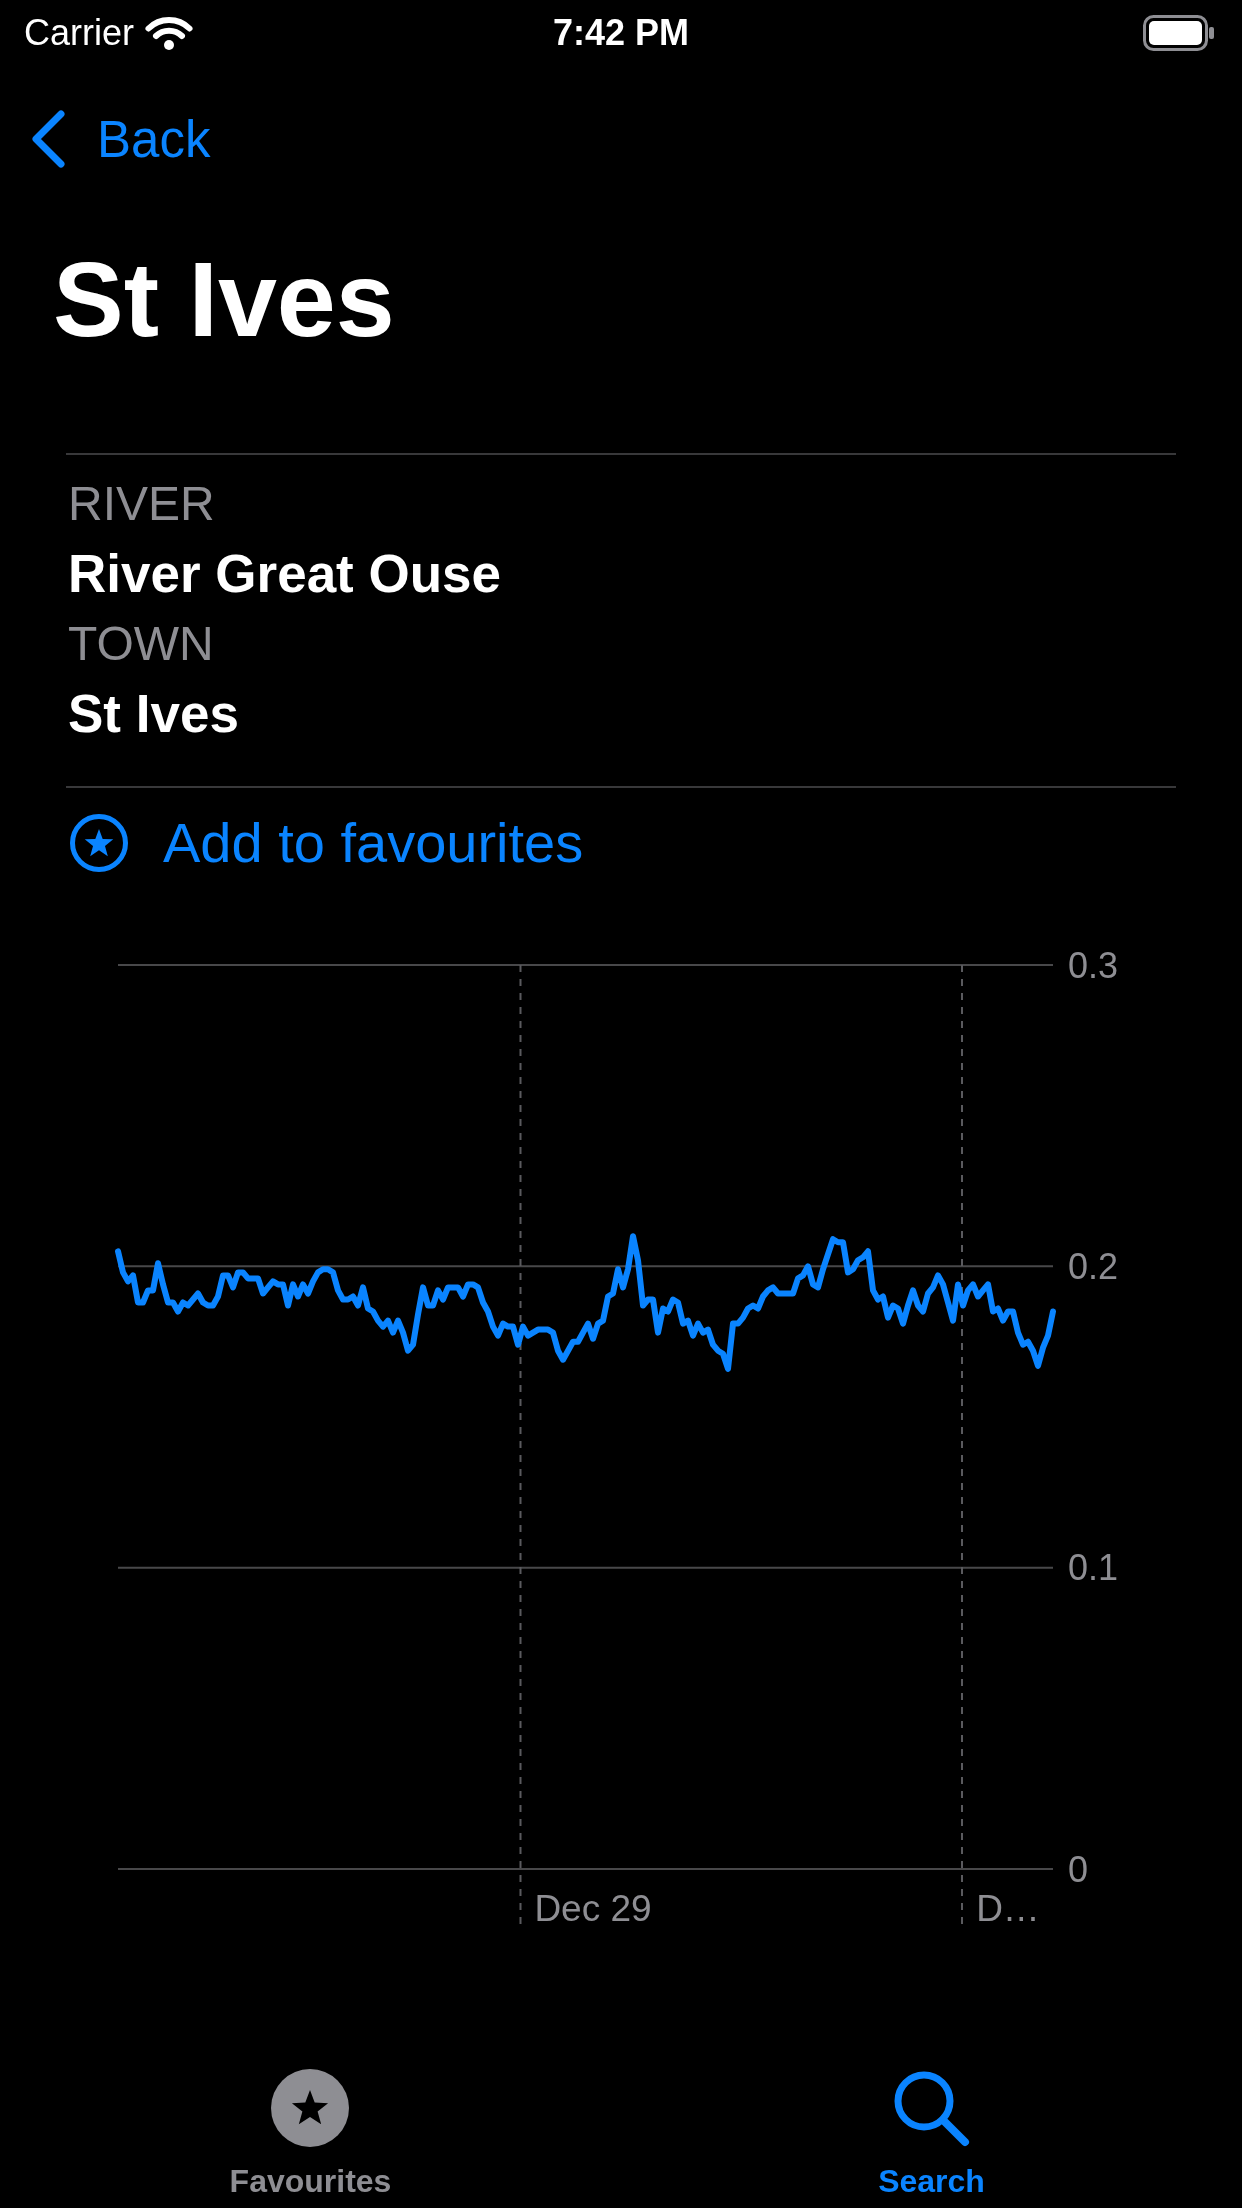 This screenshot has height=2208, width=1242. What do you see at coordinates (224, 299) in the screenshot?
I see `page-title: St Ives` at bounding box center [224, 299].